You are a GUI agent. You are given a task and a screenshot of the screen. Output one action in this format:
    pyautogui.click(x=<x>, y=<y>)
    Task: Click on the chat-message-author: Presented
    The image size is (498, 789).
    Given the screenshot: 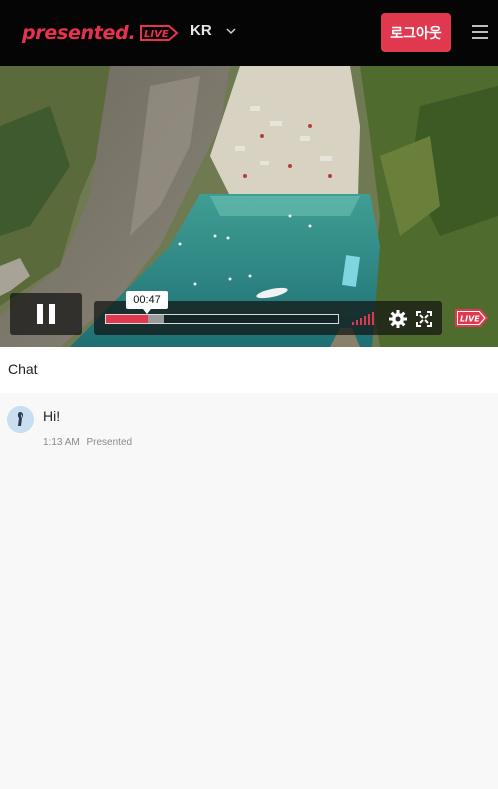 What is the action you would take?
    pyautogui.click(x=109, y=442)
    